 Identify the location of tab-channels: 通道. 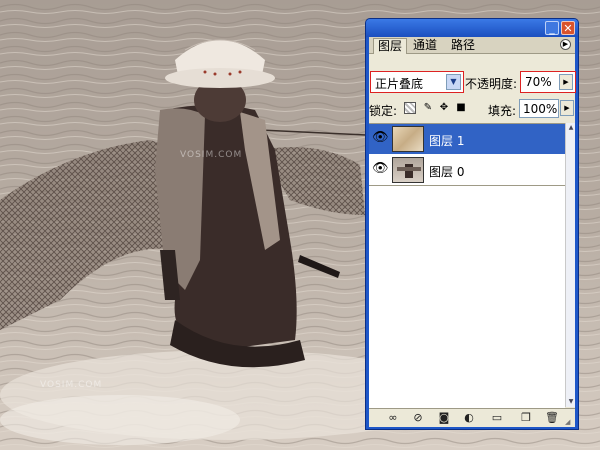
(425, 45).